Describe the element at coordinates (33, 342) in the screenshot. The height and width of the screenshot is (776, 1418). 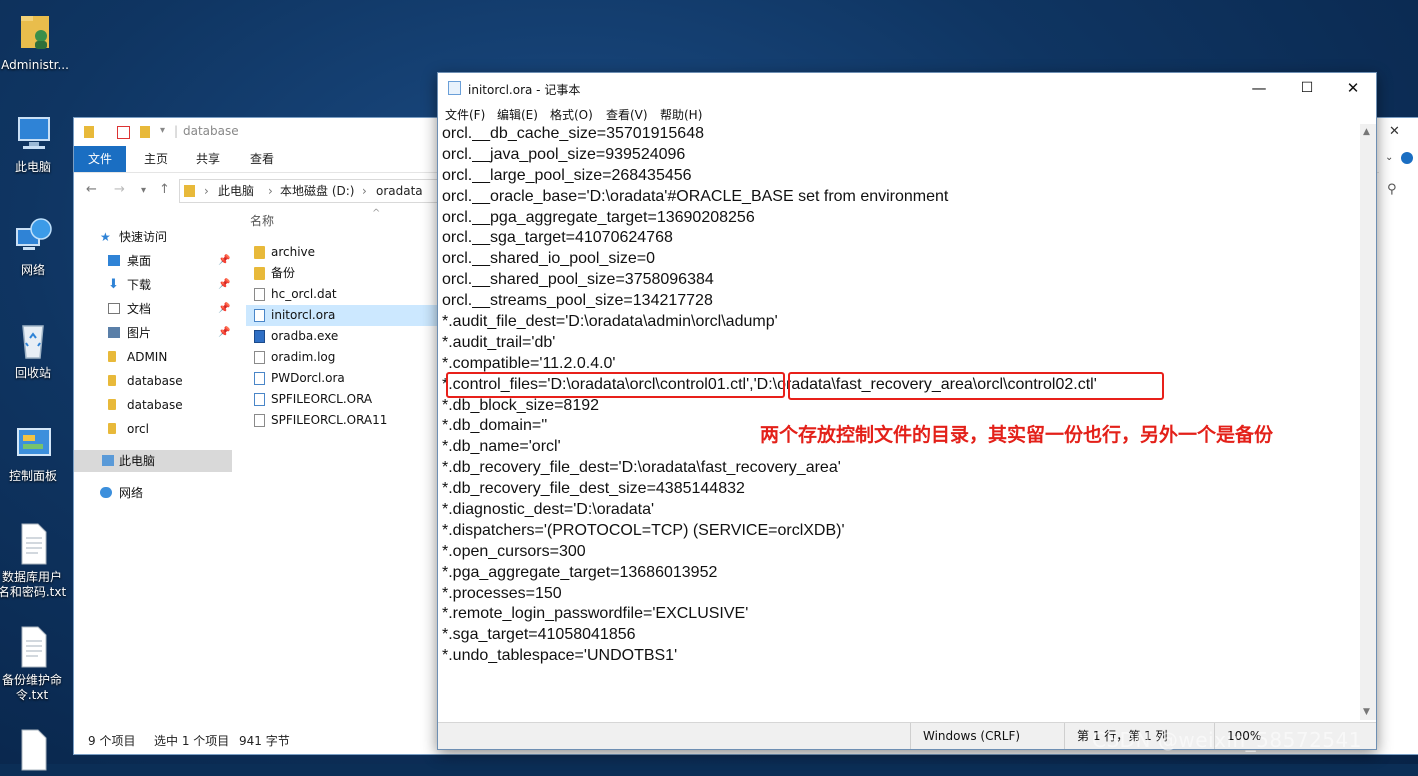
I see `recycle-bin-icon` at that location.